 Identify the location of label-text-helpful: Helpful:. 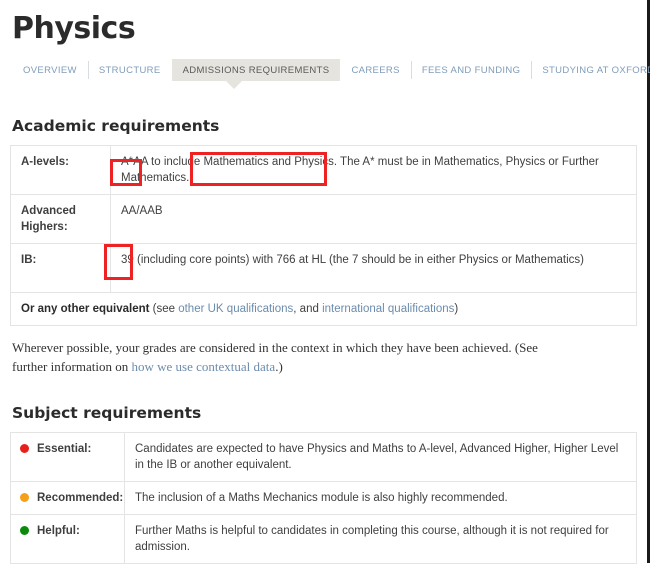
(58, 531).